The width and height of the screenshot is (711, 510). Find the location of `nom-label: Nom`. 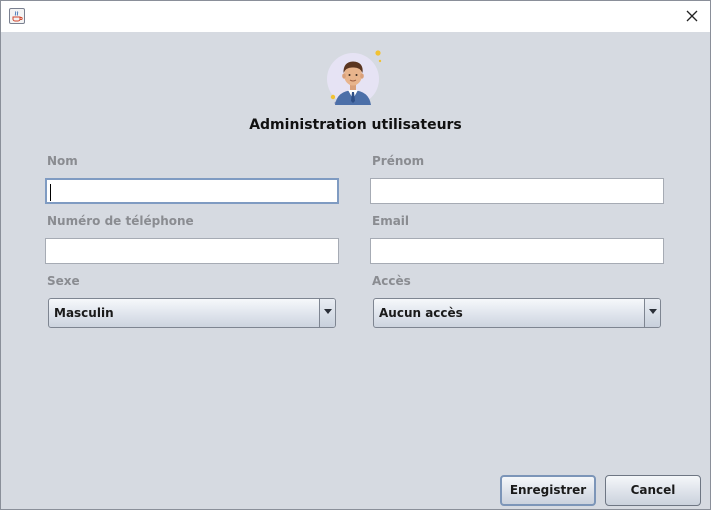

nom-label: Nom is located at coordinates (62, 161).